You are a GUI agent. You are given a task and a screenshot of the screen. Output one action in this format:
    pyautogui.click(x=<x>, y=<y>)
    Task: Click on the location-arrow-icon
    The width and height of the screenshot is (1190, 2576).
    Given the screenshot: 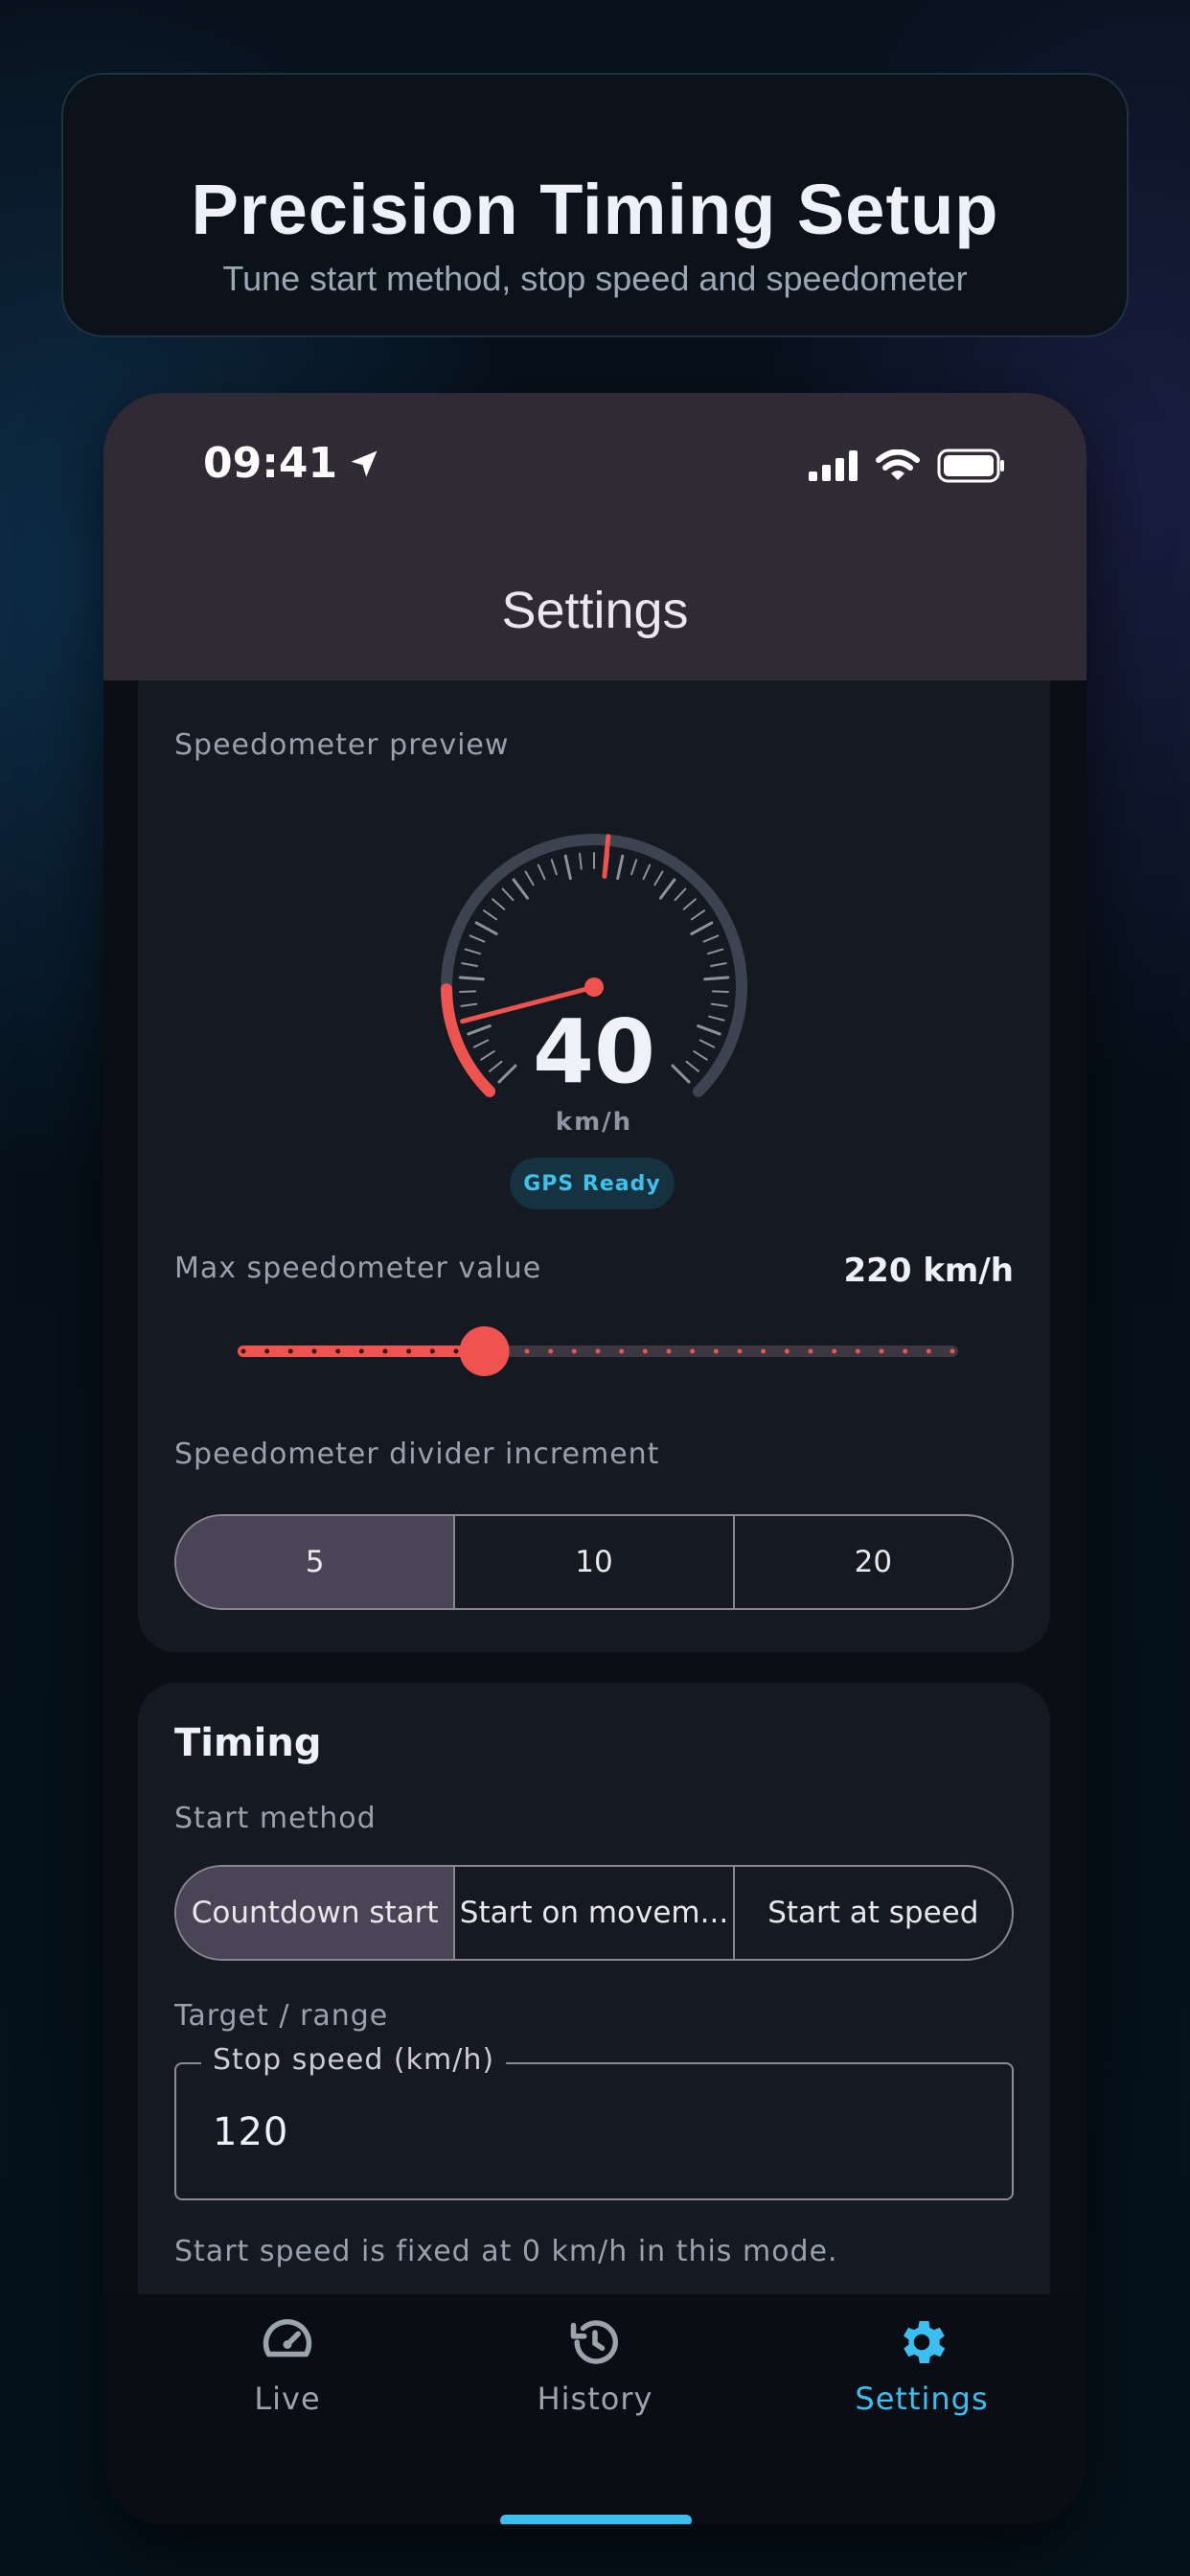 What is the action you would take?
    pyautogui.click(x=365, y=463)
    